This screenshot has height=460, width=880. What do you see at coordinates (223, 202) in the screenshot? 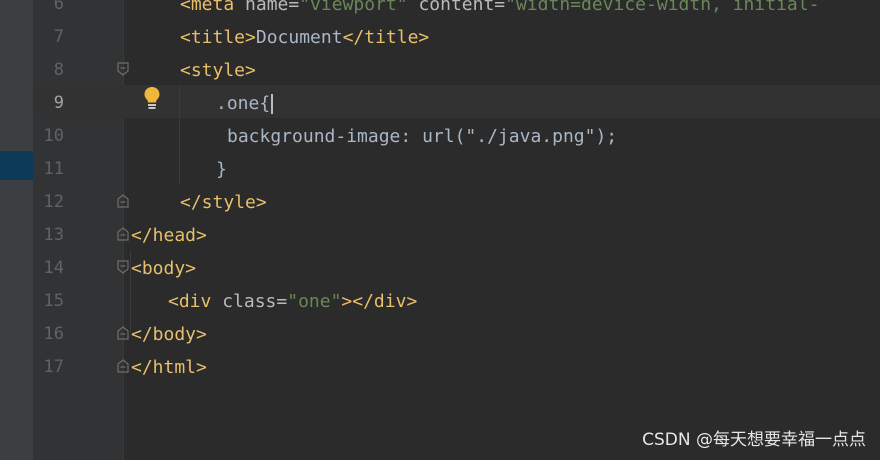
I see `code-line-12: </style>` at bounding box center [223, 202].